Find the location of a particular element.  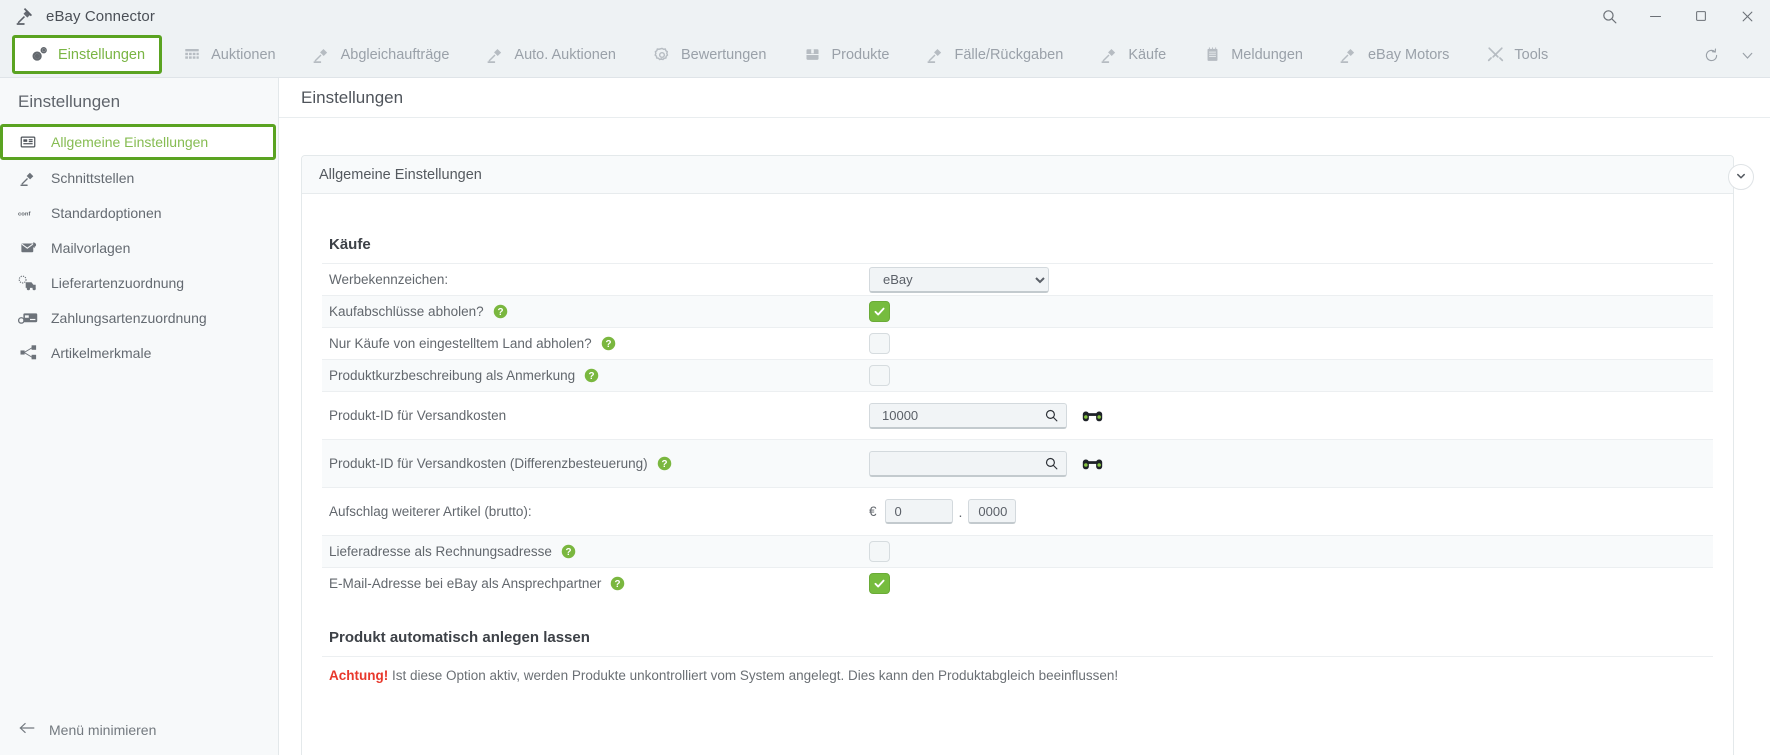

sidebar-item-schnittstellen: Schnittstellen is located at coordinates (139, 177).